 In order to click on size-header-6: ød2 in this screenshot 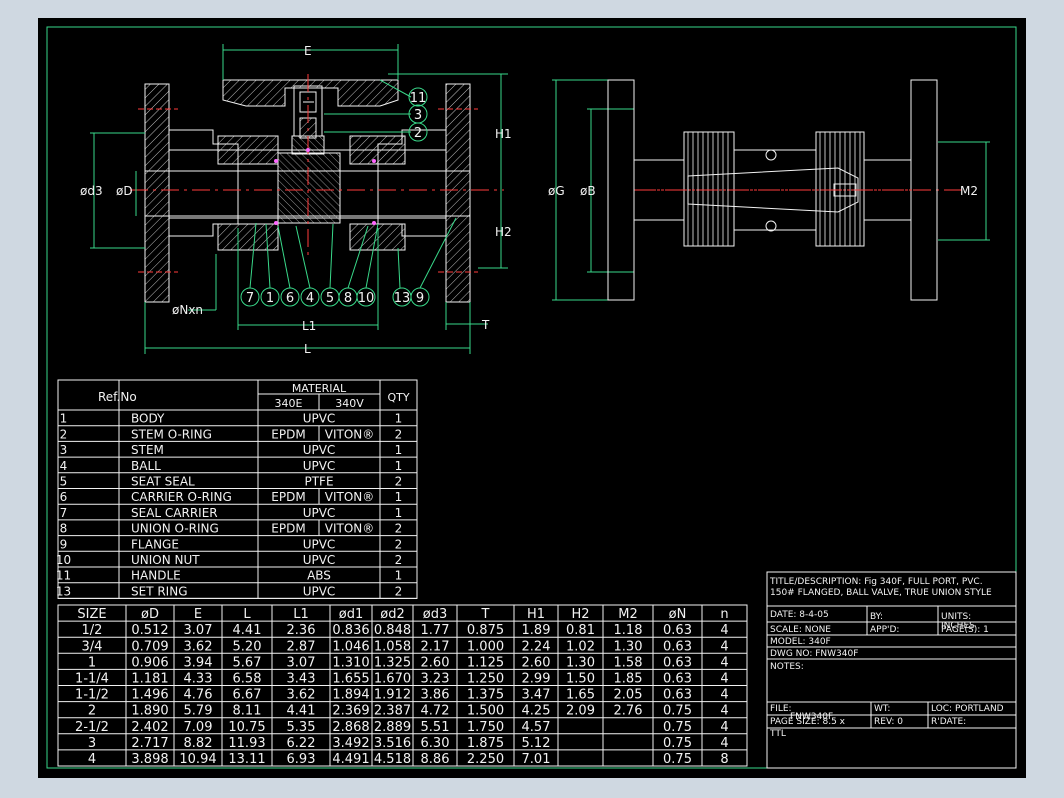, I will do `click(392, 614)`.